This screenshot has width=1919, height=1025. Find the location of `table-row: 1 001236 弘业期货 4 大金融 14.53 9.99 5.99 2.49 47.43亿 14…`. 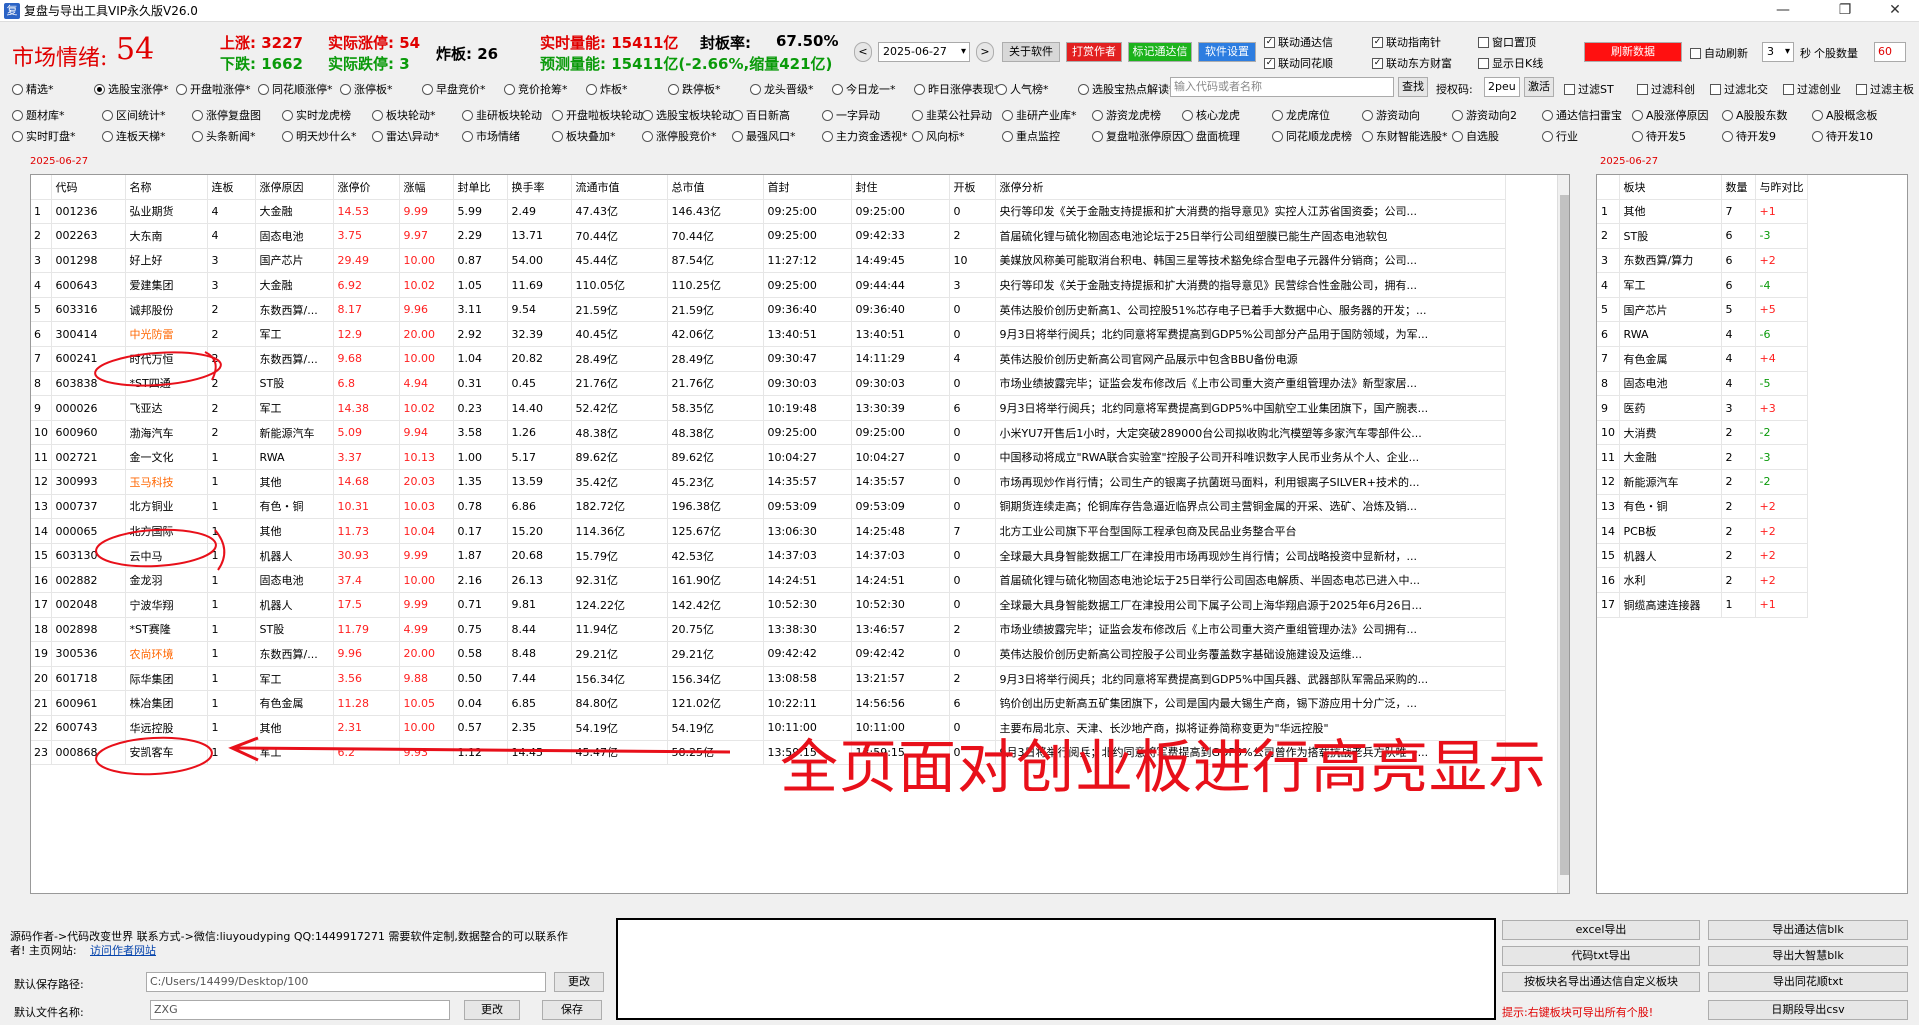

table-row: 1 001236 弘业期货 4 大金融 14.53 9.99 5.99 2.49 47.43亿 14… is located at coordinates (768, 212).